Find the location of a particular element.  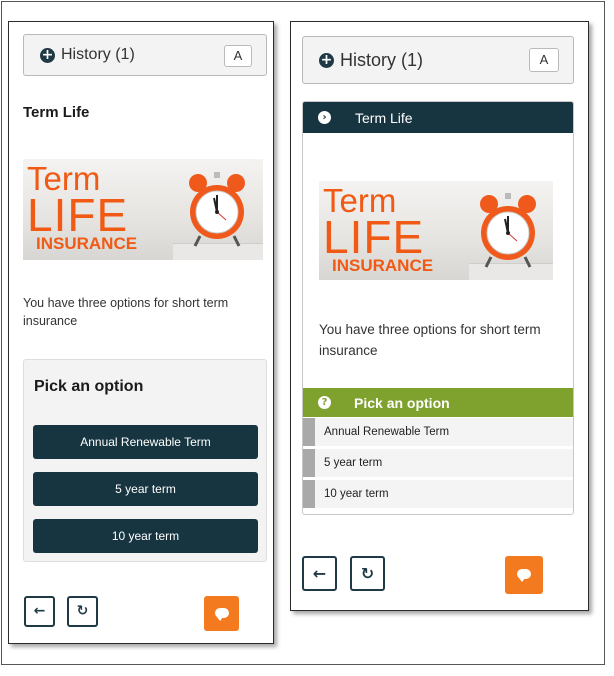

option-button-5-year: 5 year term is located at coordinates (145, 489).